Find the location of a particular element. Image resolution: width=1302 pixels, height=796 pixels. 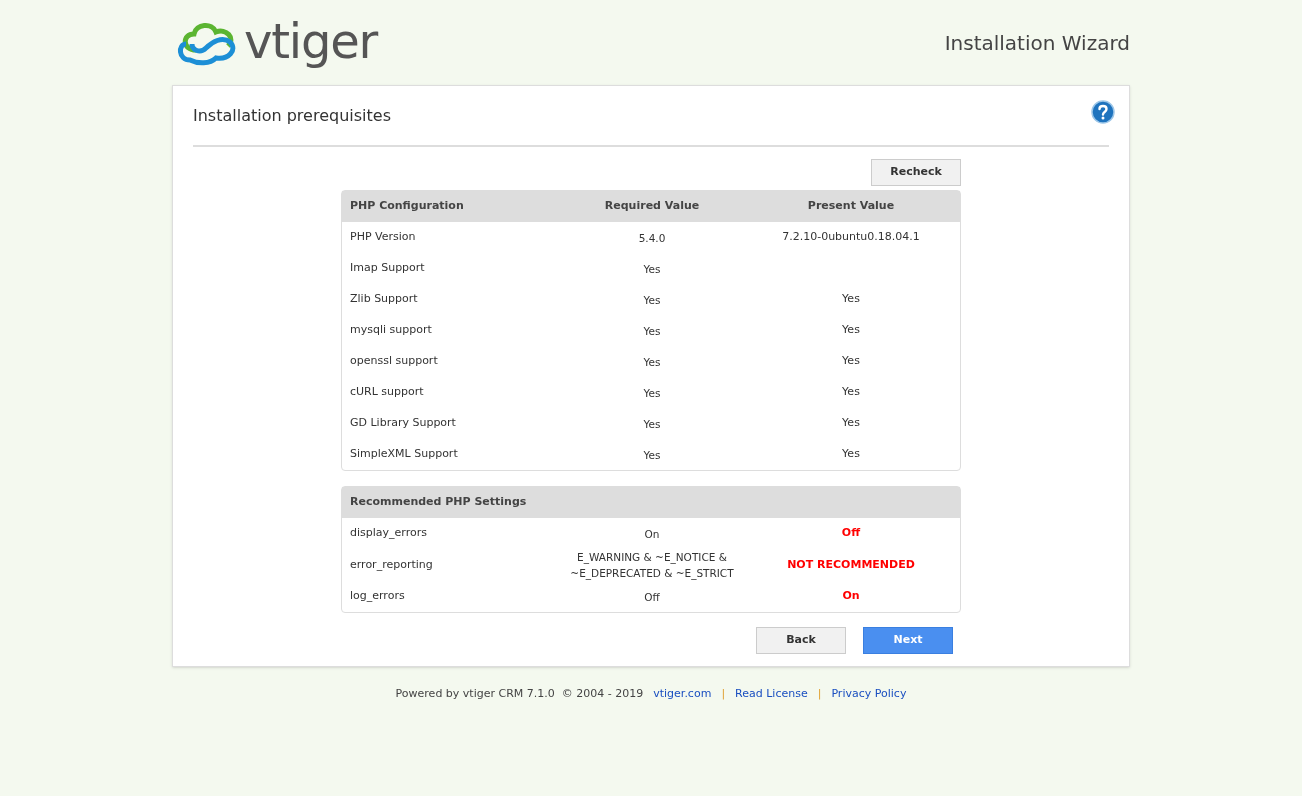

setting-name: log_errors is located at coordinates (377, 596).